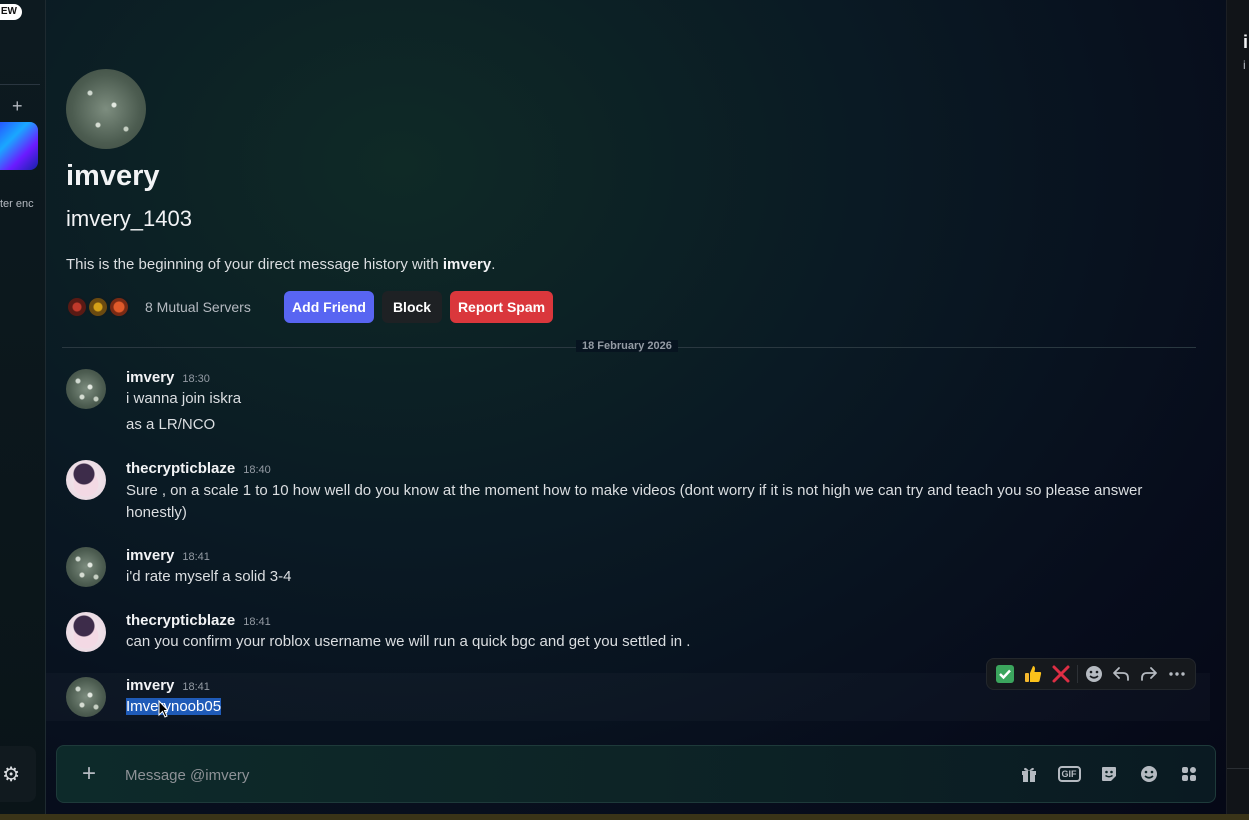 The width and height of the screenshot is (1249, 820). What do you see at coordinates (467, 264) in the screenshot?
I see `intro-name: imvery` at bounding box center [467, 264].